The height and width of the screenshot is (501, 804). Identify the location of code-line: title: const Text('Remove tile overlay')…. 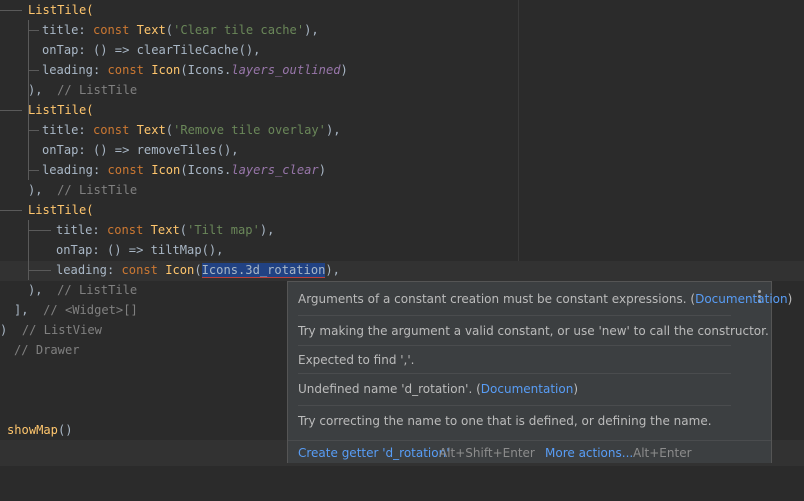
(191, 130).